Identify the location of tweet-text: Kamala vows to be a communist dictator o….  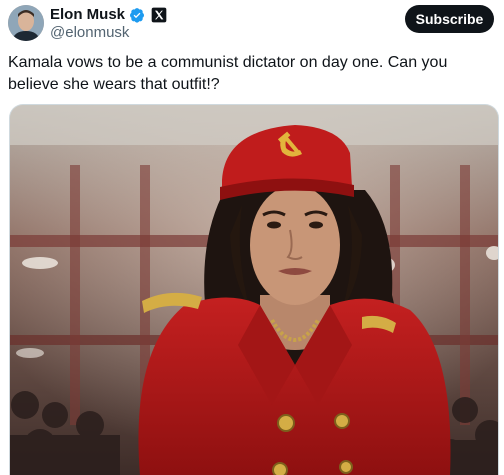
(228, 73).